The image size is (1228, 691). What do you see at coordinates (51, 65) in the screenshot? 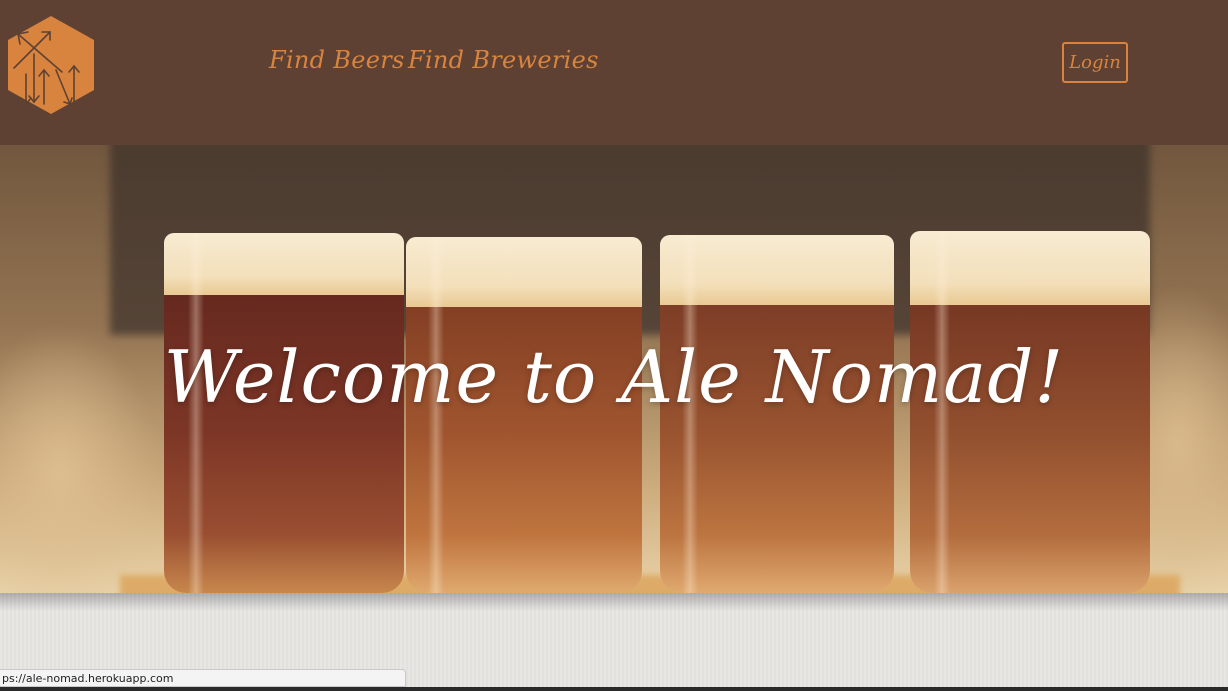
I see `arrows-hexagon-logo-icon` at bounding box center [51, 65].